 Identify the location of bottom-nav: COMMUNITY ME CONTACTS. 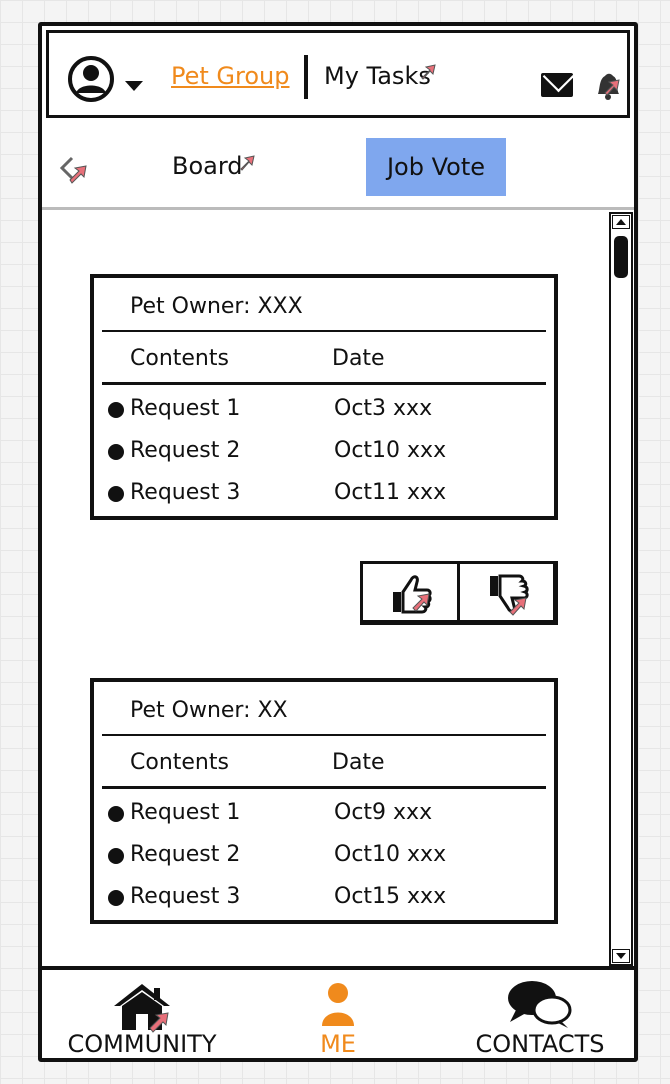
(338, 1012).